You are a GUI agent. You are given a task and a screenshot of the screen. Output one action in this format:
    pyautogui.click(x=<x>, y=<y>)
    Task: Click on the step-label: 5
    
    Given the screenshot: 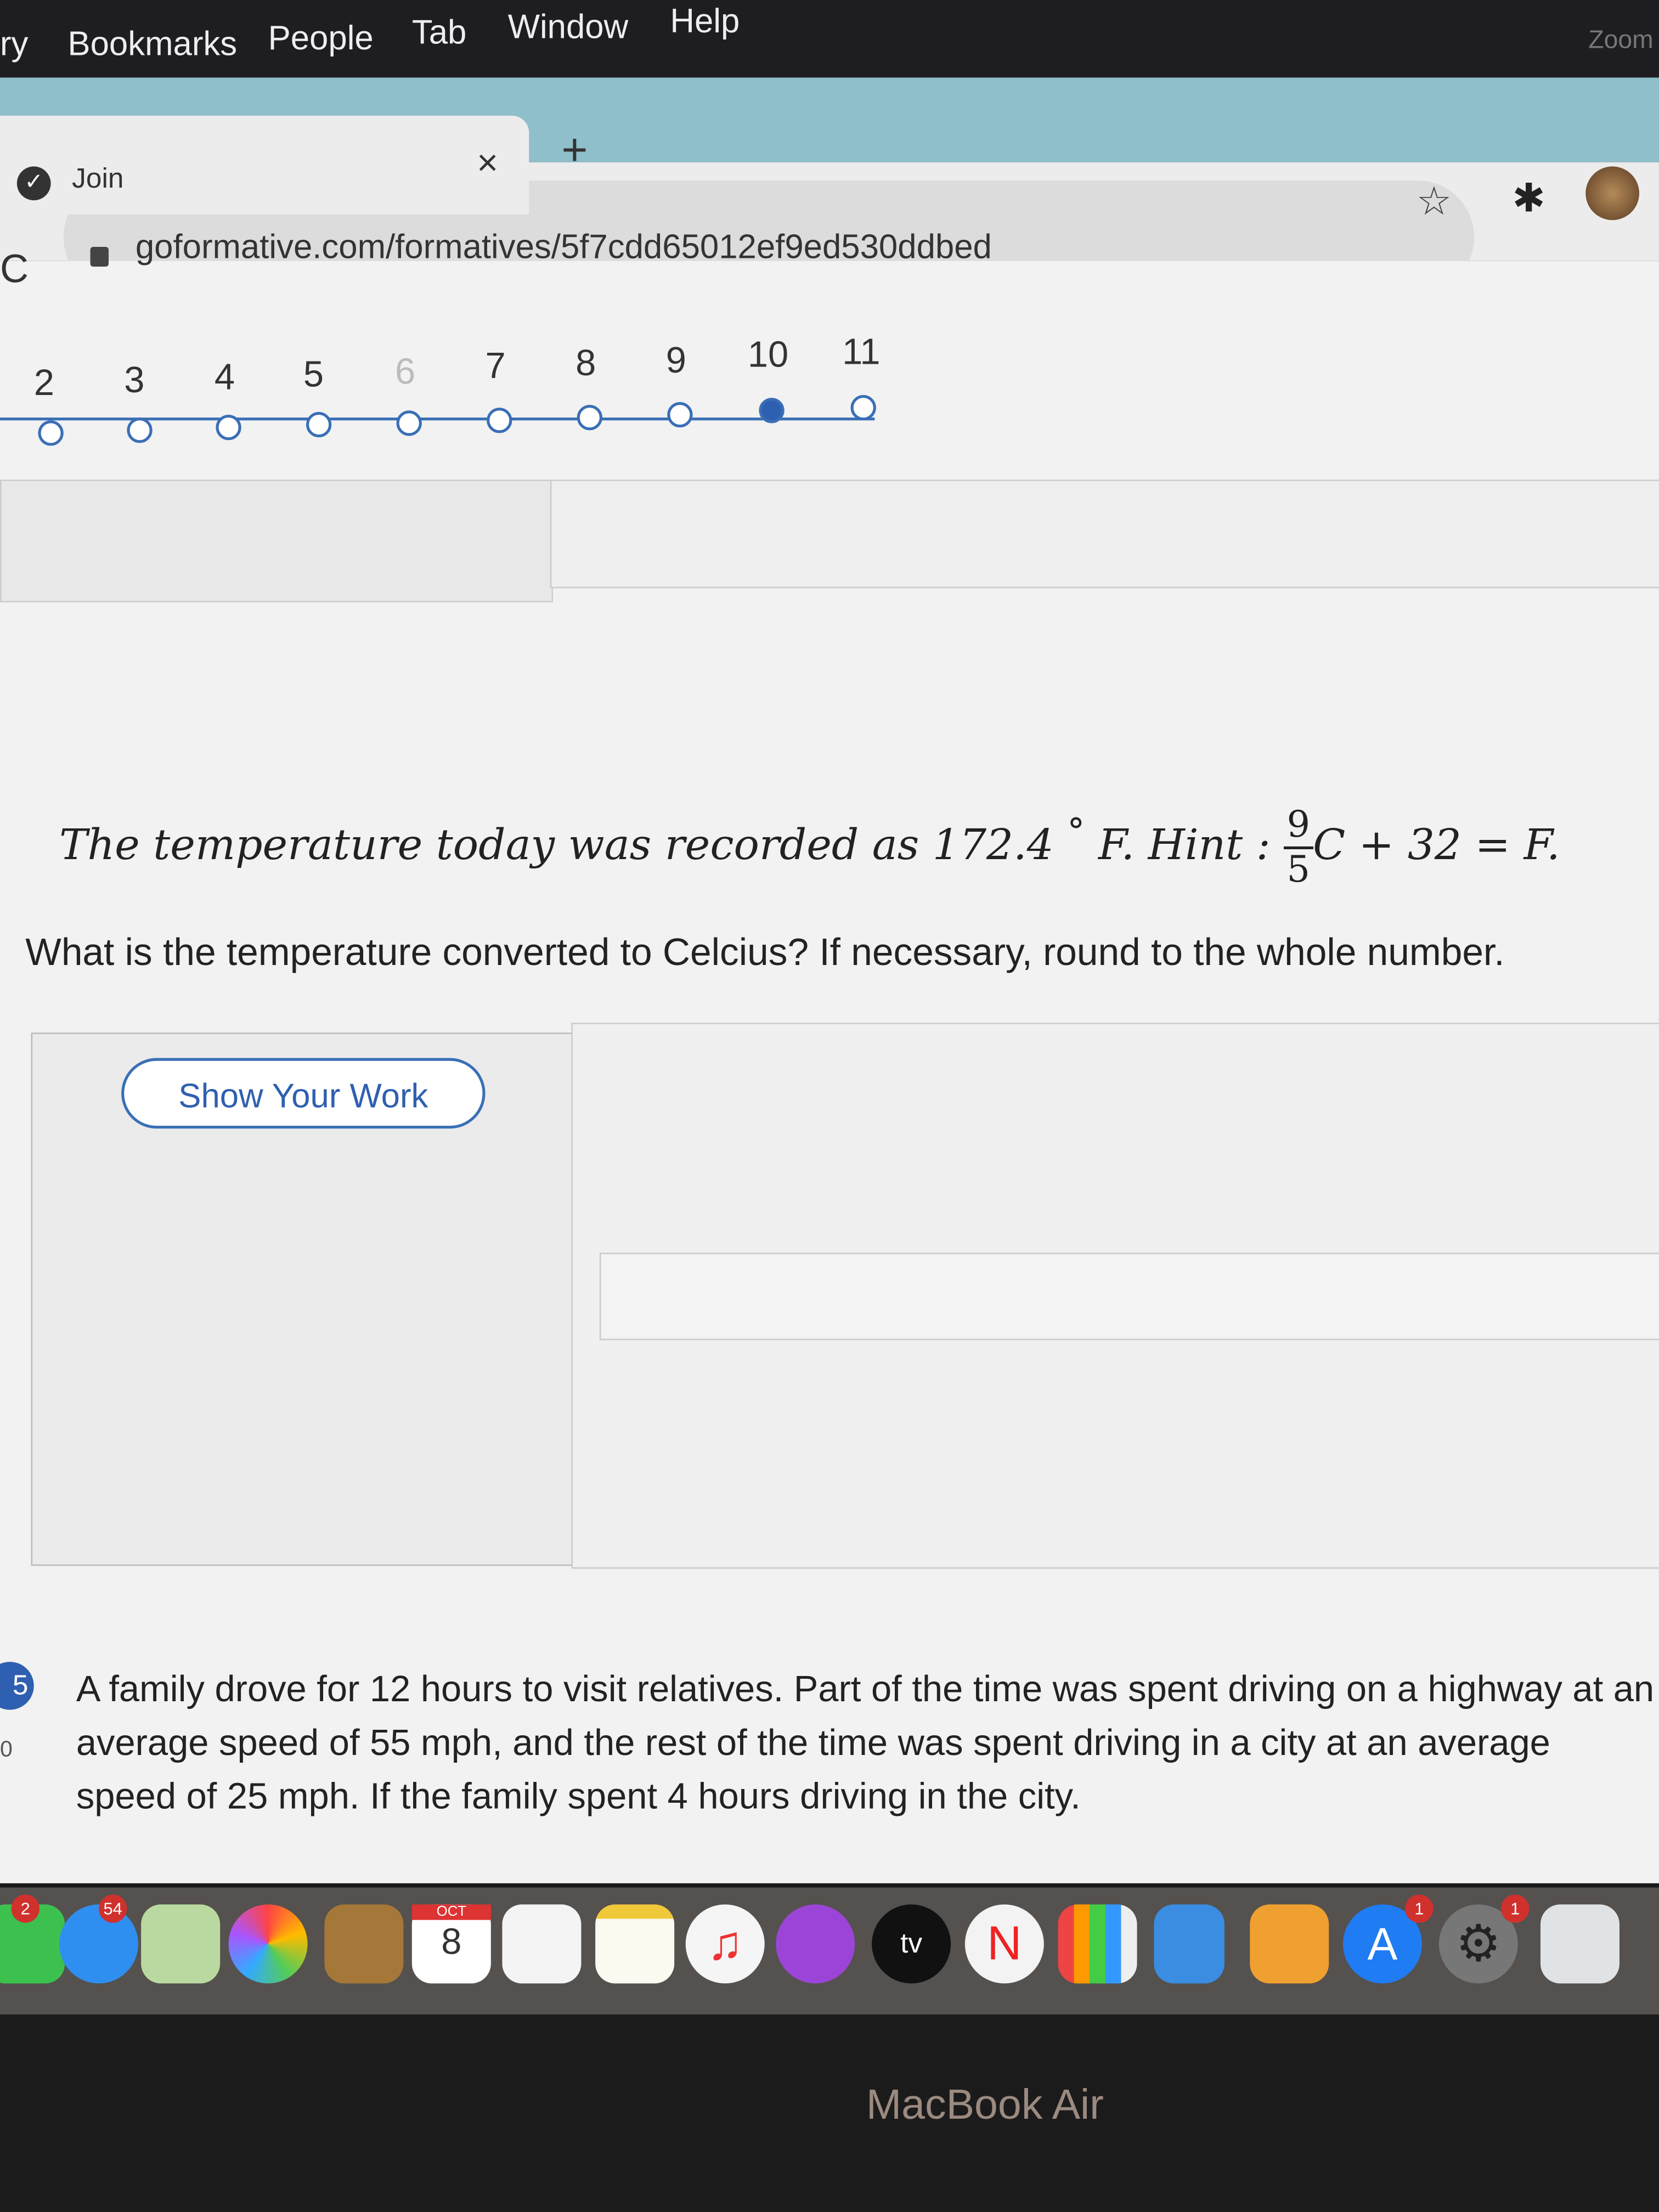 What is the action you would take?
    pyautogui.click(x=313, y=374)
    